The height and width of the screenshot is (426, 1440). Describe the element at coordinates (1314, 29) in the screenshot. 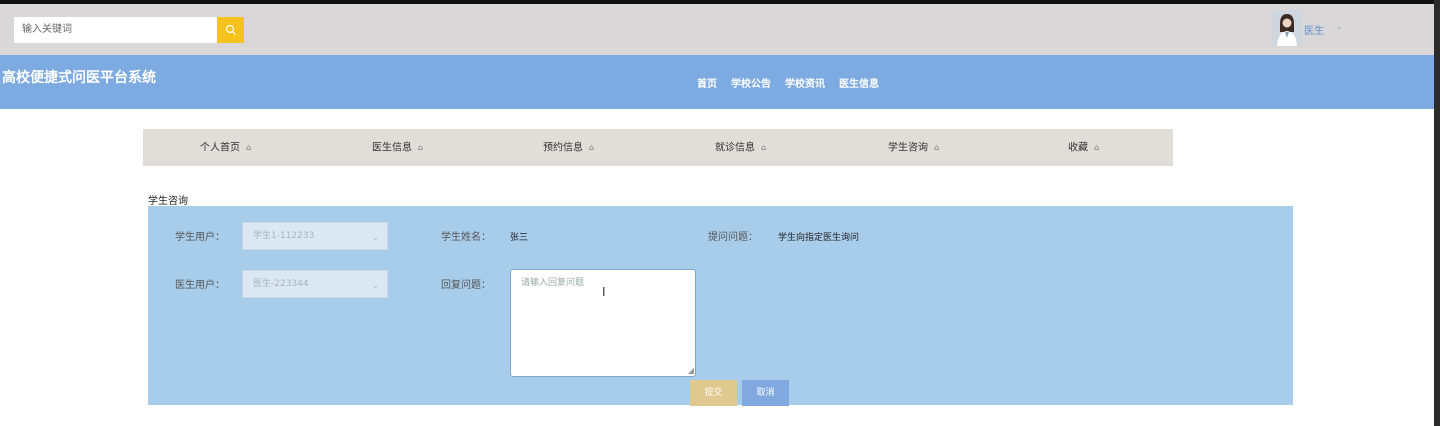

I see `user-name: 医生` at that location.